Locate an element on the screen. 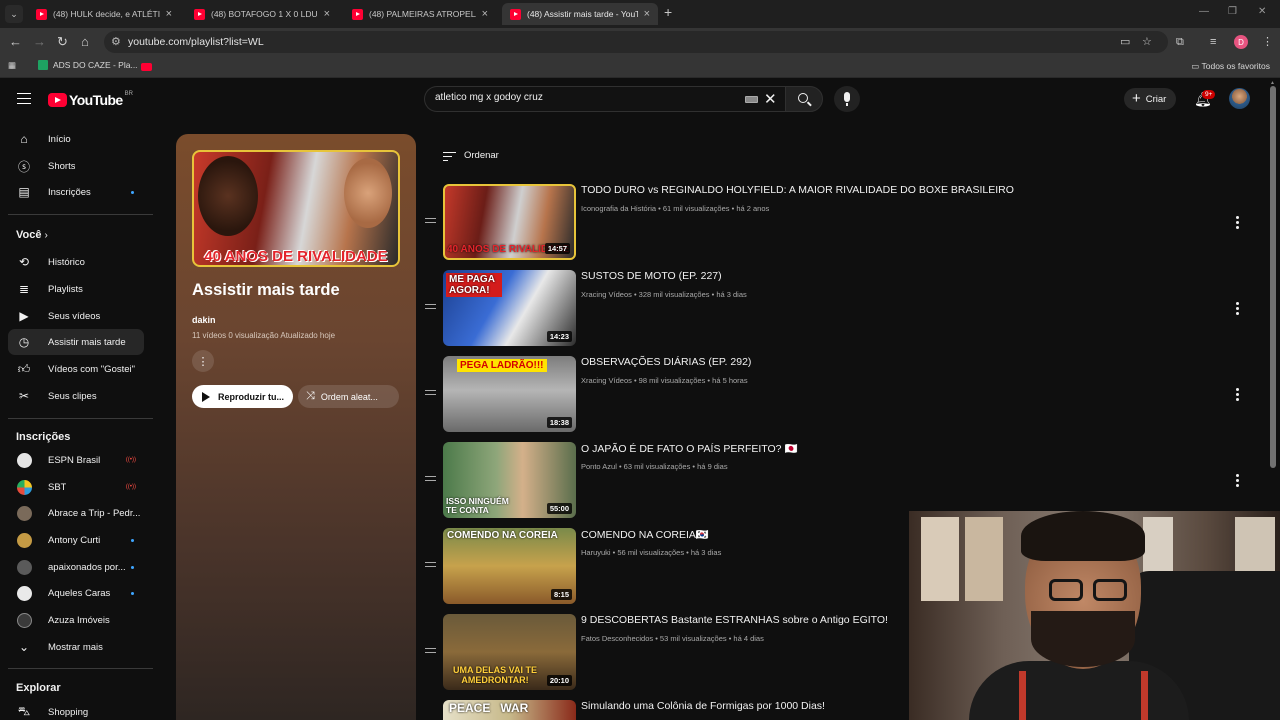  apps-grid-icon: ▦ is located at coordinates (12, 65).